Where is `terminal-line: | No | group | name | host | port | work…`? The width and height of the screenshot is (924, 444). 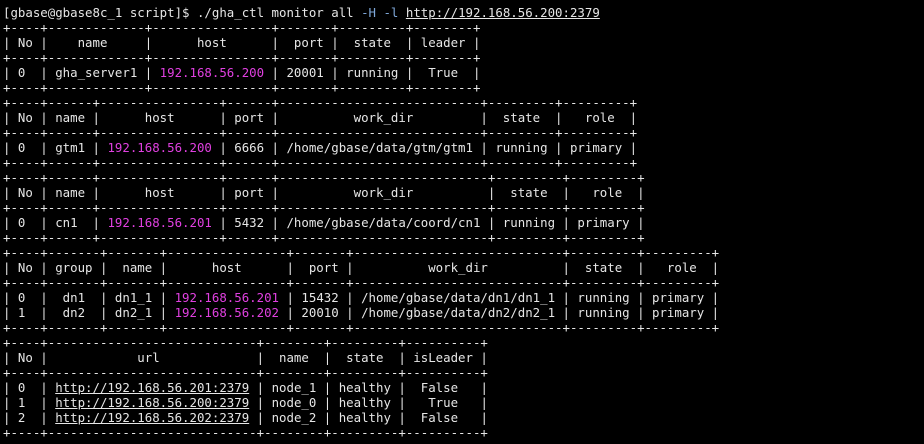
terminal-line: | No | group | name | host | port | work… is located at coordinates (462, 267).